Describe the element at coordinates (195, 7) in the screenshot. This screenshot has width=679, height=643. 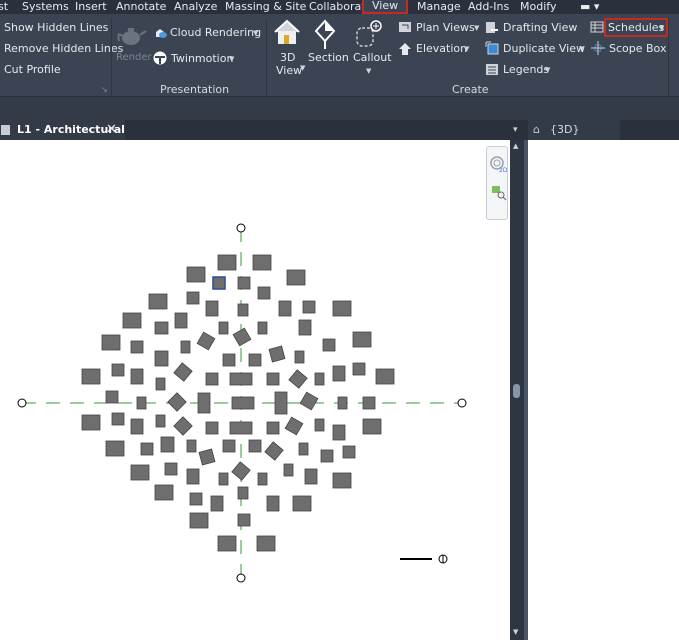
I see `menu-tab-analyze: Analyze` at that location.